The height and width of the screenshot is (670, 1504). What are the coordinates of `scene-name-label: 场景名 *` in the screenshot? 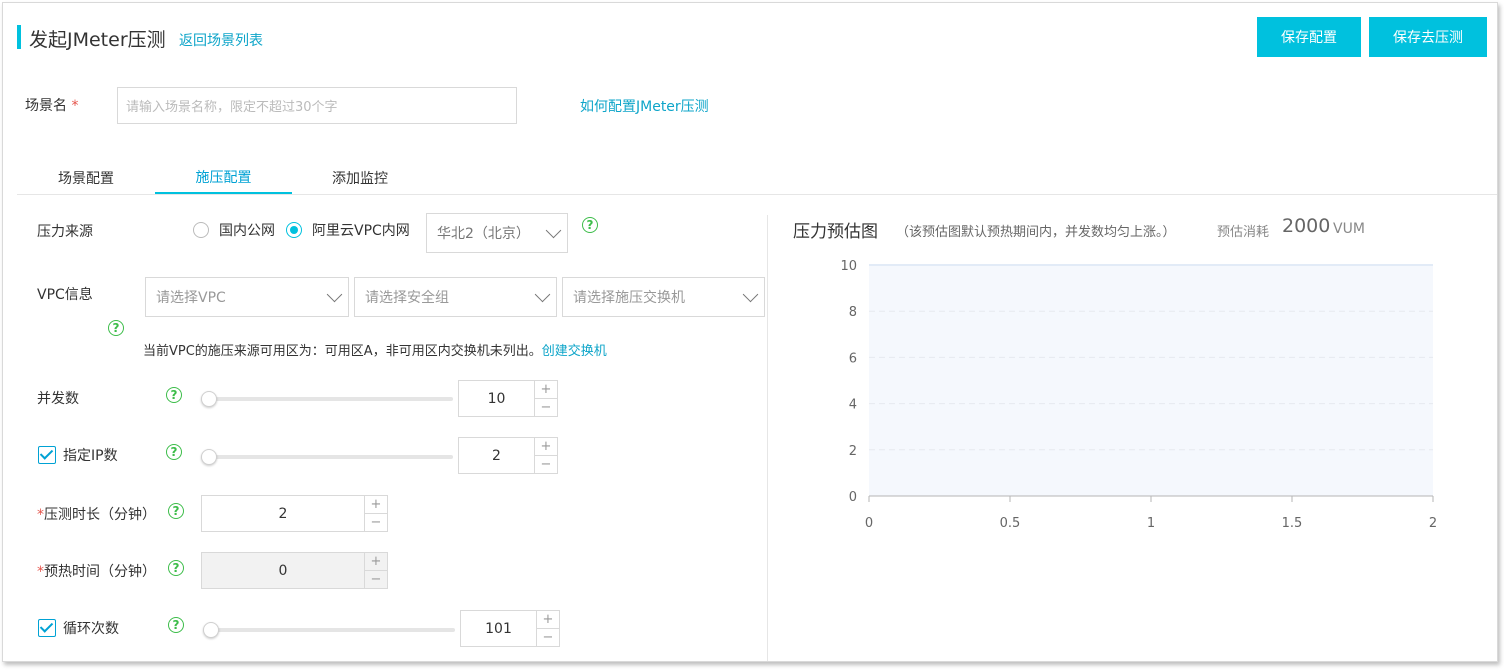 It's located at (51, 105).